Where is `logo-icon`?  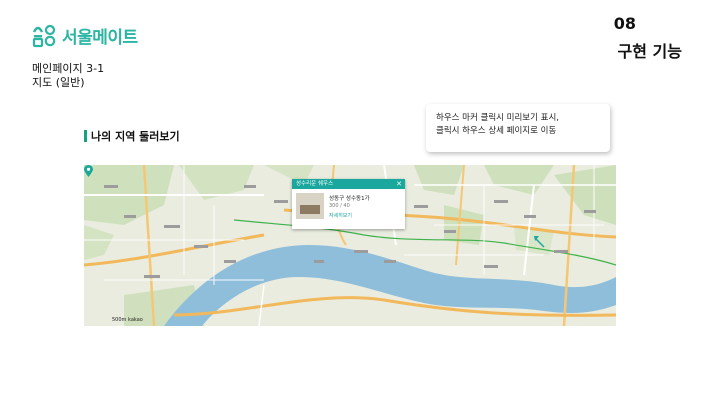
logo-icon is located at coordinates (44, 36).